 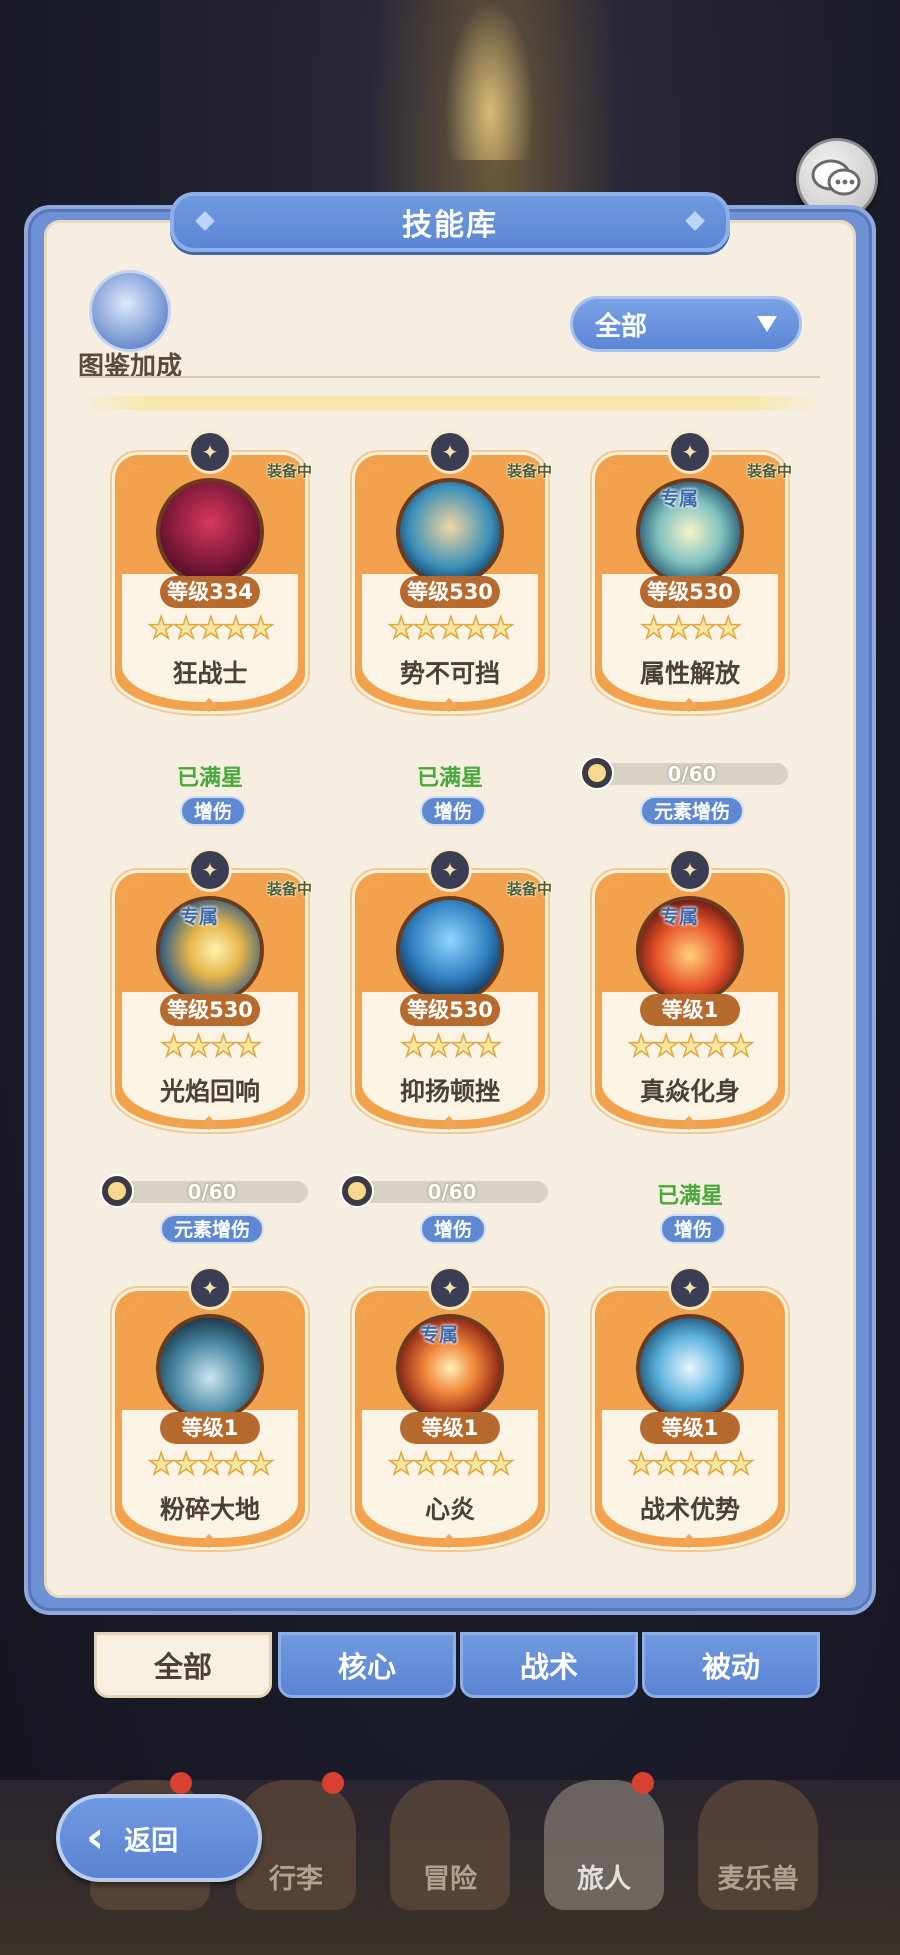 I want to click on nav-label: 旅人, so click(x=604, y=1879).